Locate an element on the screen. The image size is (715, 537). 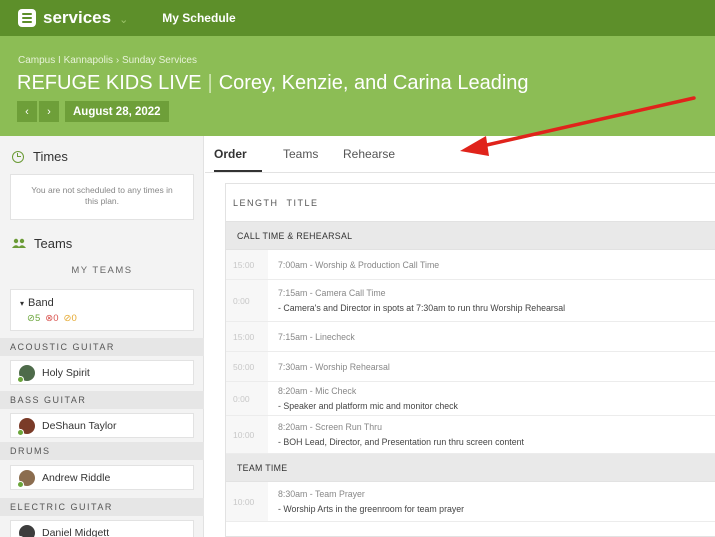
item-length: 50:00 is located at coordinates (247, 366).